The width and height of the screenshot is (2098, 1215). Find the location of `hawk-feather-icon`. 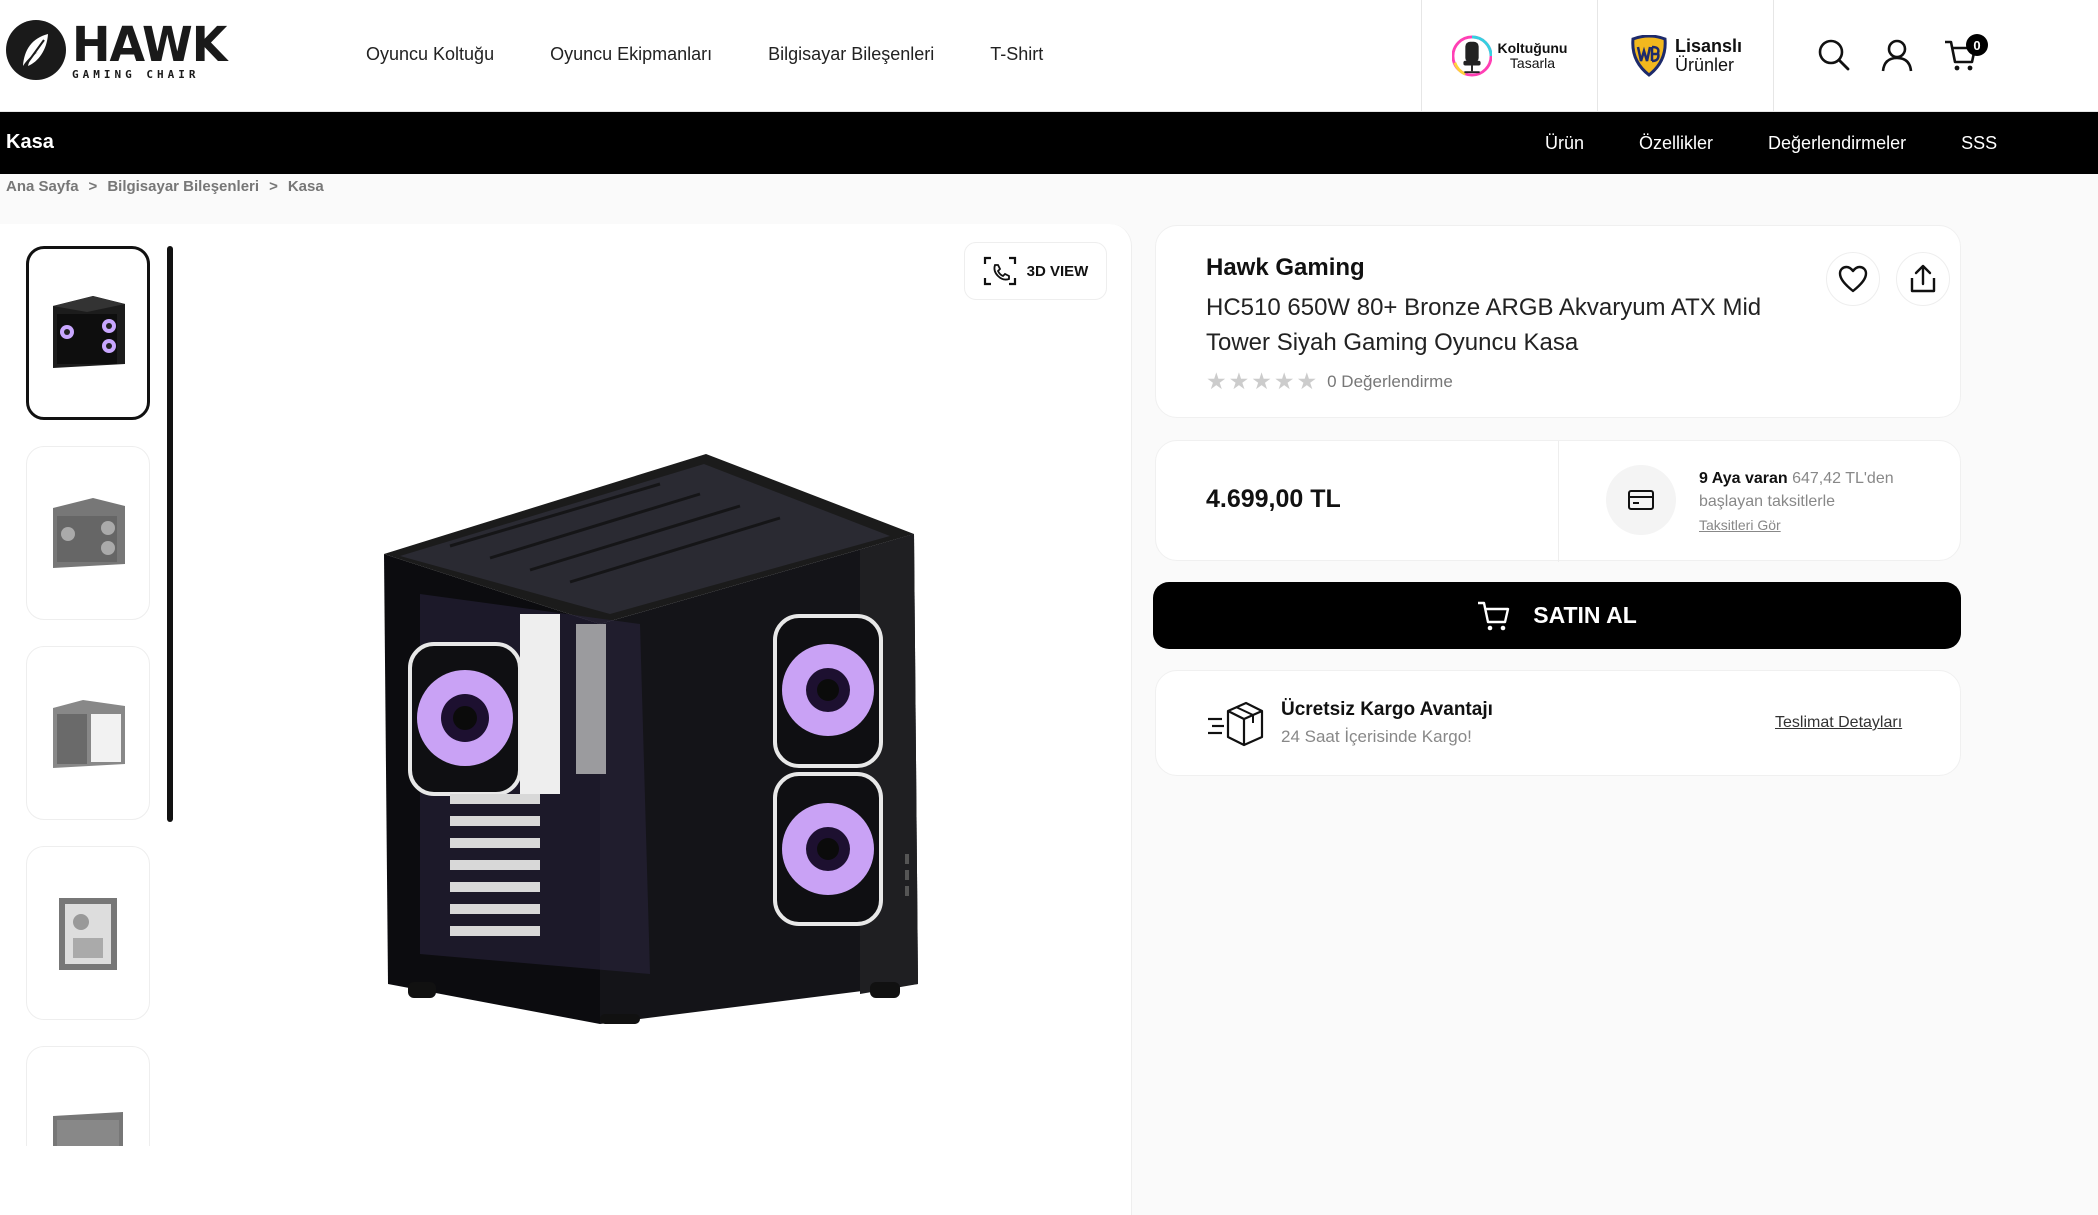

hawk-feather-icon is located at coordinates (36, 50).